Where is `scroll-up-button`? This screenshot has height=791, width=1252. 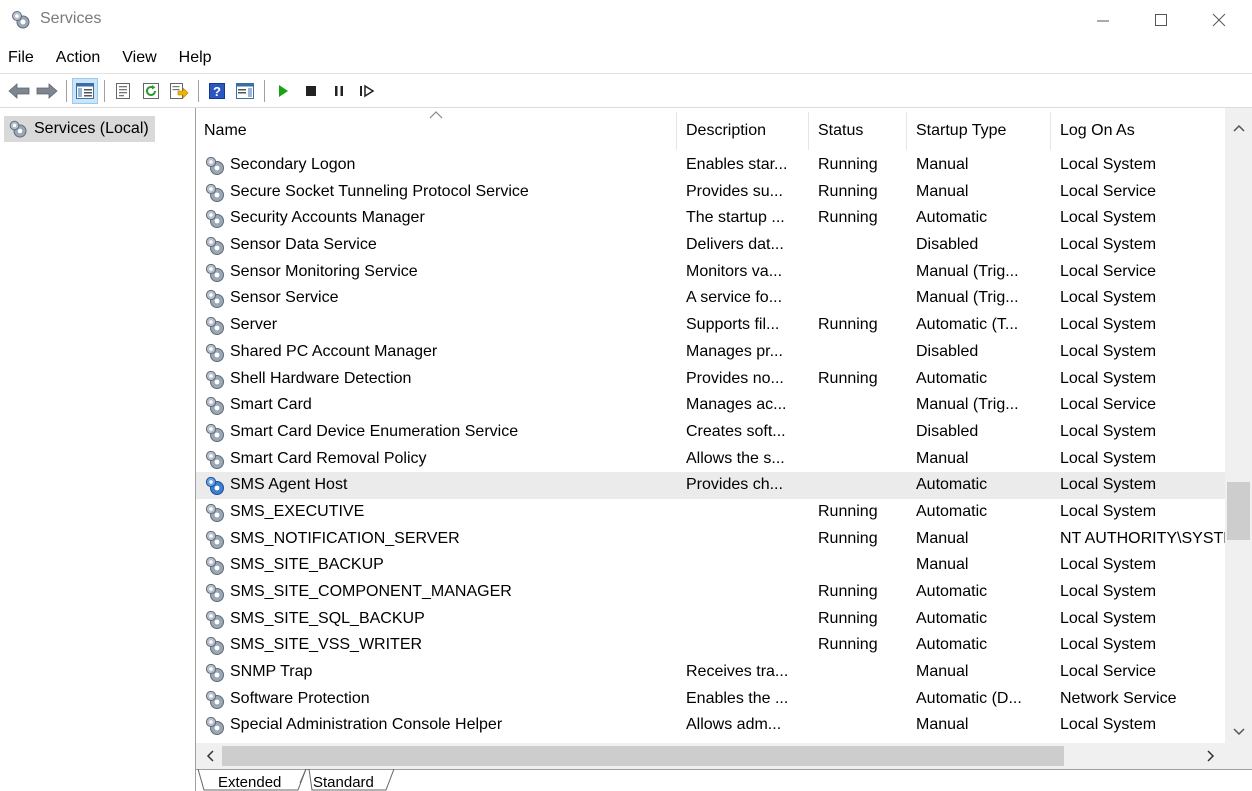 scroll-up-button is located at coordinates (1238, 128).